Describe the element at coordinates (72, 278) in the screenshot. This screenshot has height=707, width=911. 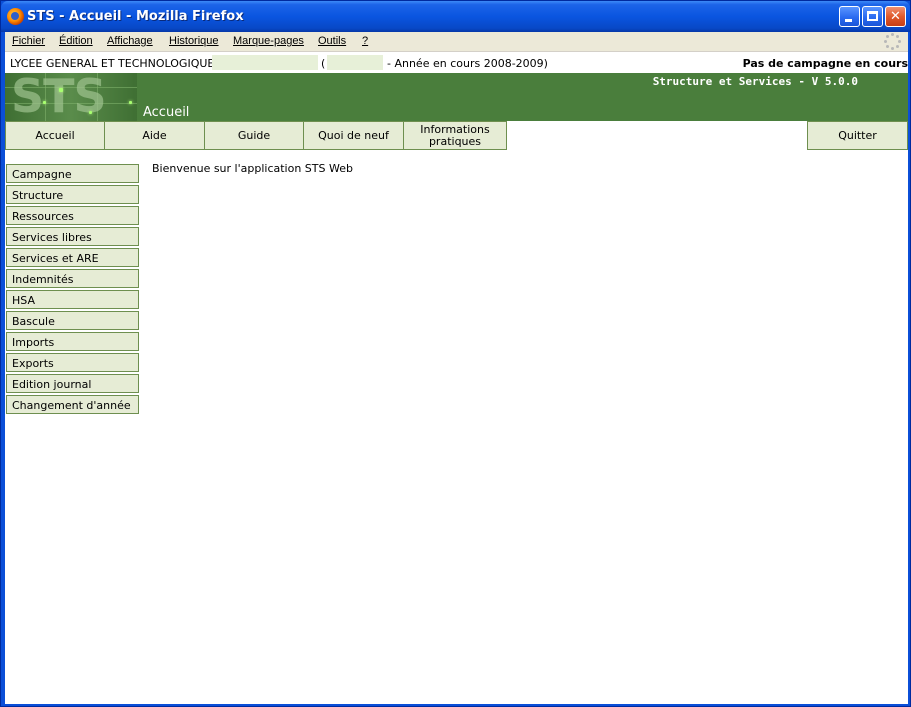
I see `sidebar-item-indemnites: Indemnités` at that location.